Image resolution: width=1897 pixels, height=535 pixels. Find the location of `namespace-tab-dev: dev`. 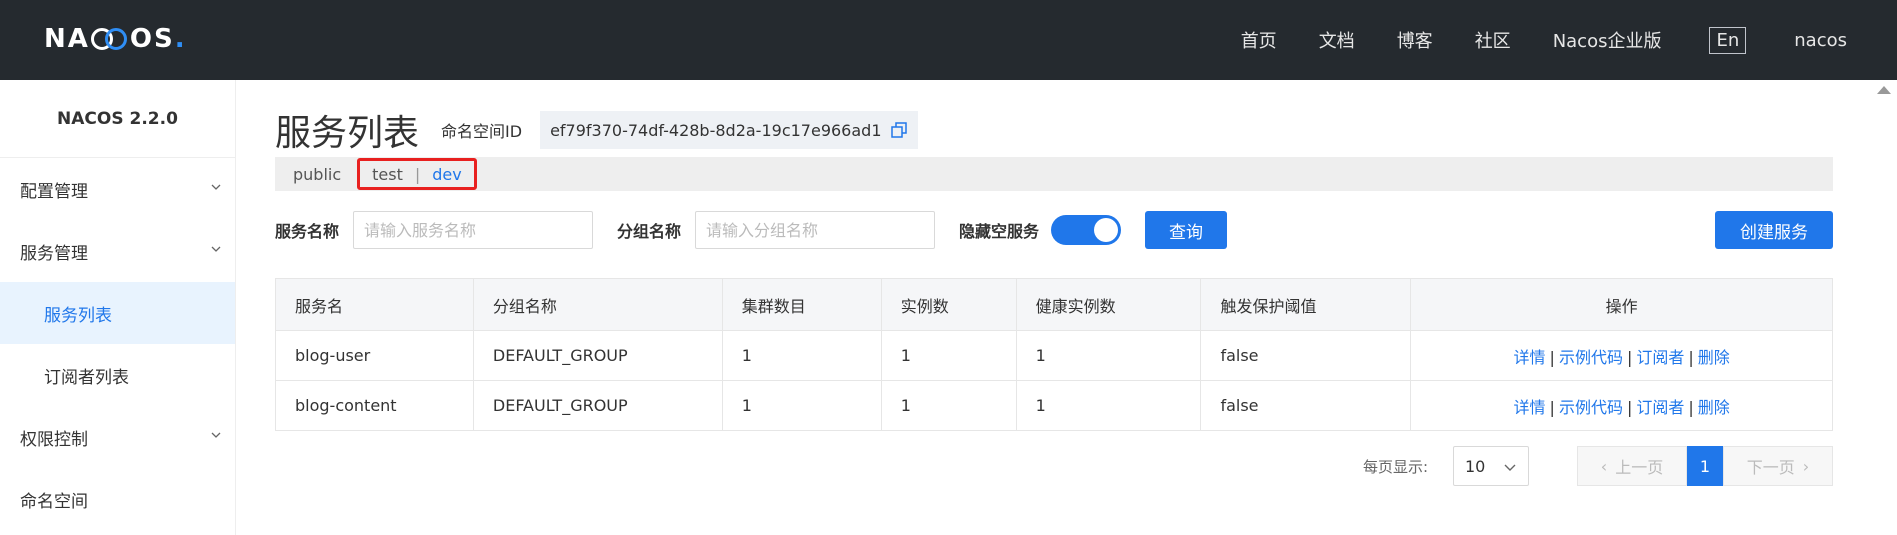

namespace-tab-dev: dev is located at coordinates (446, 174).